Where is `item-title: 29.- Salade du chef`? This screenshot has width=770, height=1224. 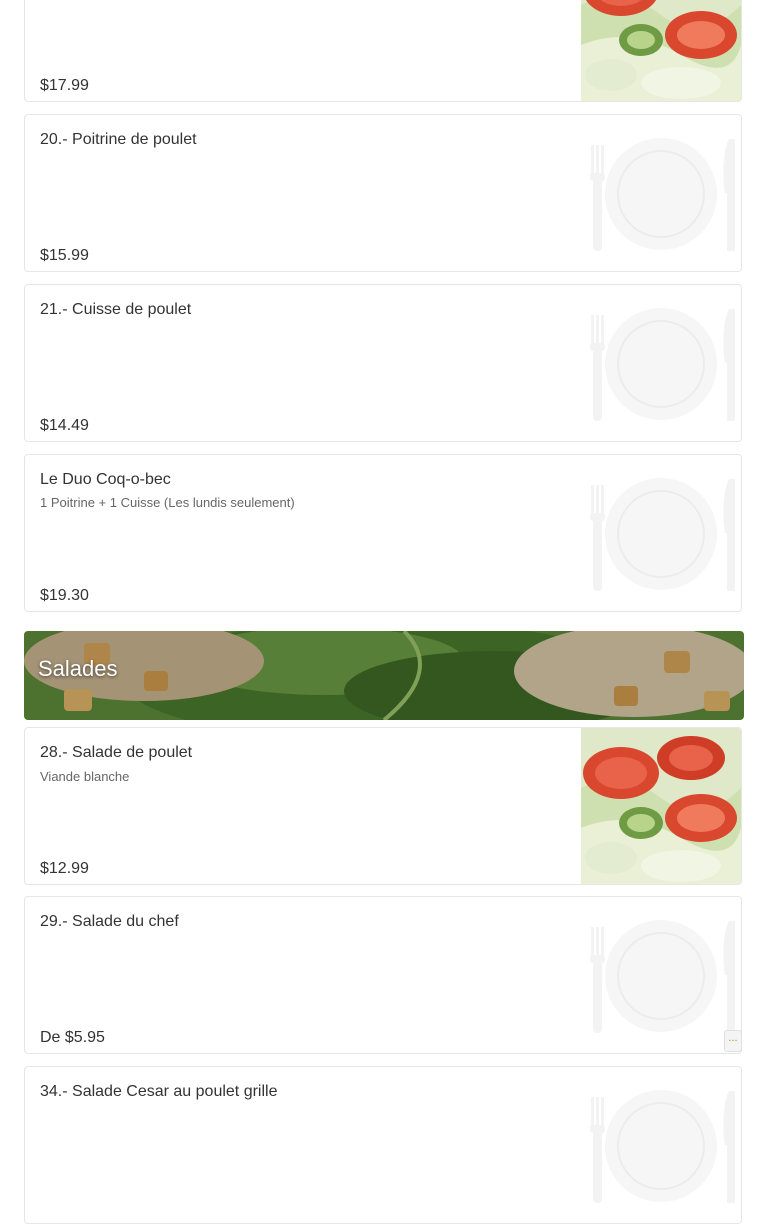 item-title: 29.- Salade du chef is located at coordinates (109, 921).